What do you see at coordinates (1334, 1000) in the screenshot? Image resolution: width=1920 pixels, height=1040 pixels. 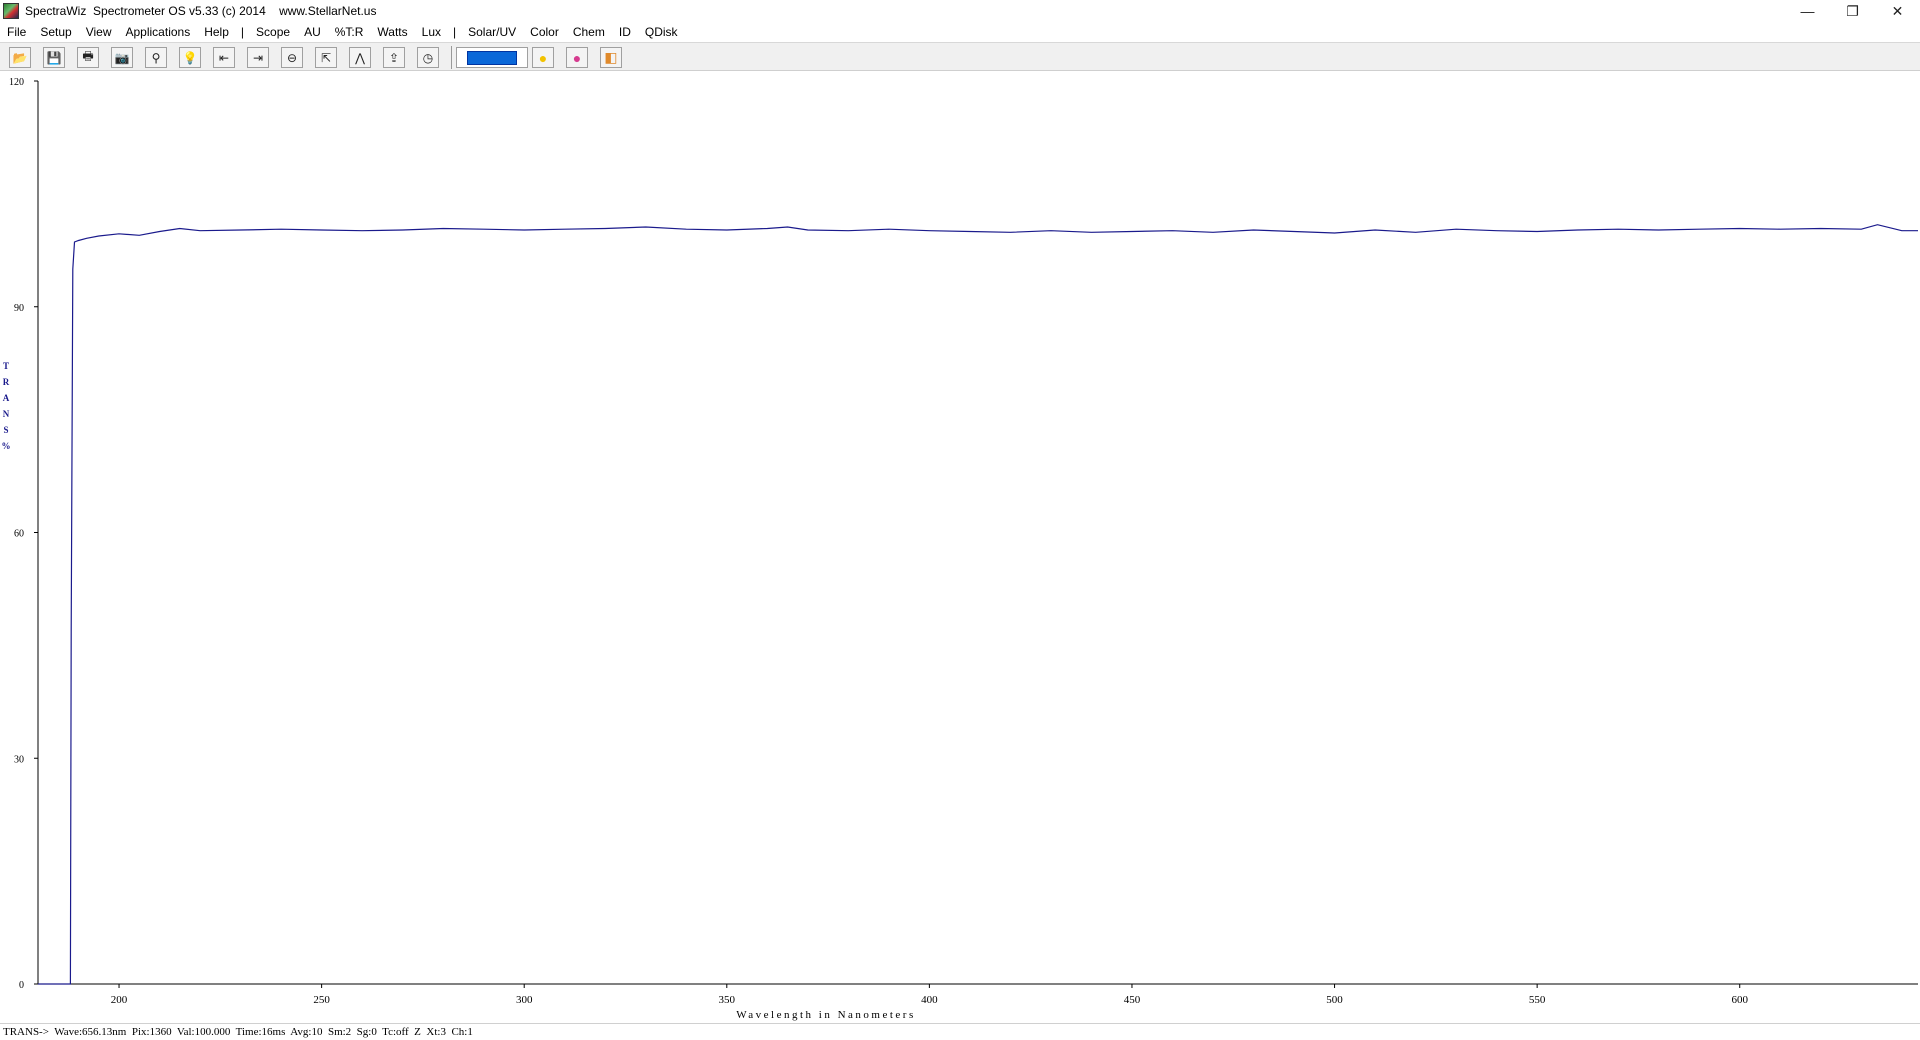 I see `x-tick-label: 500` at bounding box center [1334, 1000].